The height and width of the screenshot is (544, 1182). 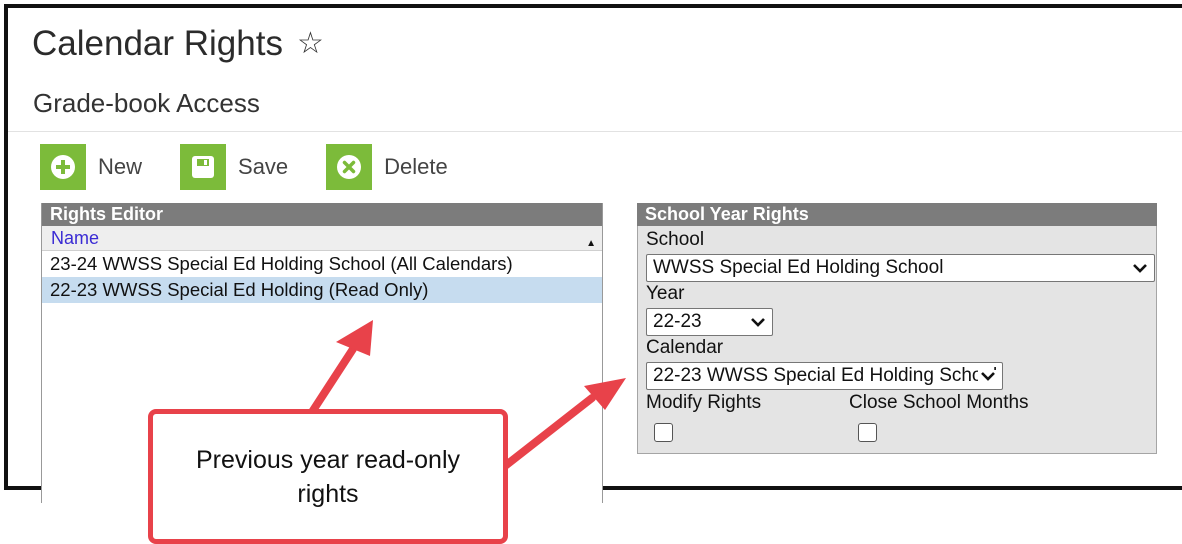 I want to click on arrow-head-icon, so click(x=605, y=394).